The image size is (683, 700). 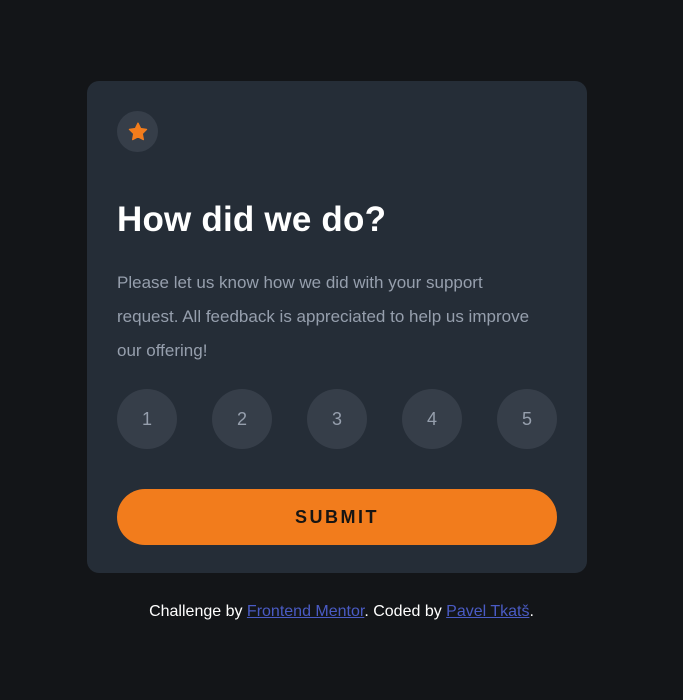 I want to click on star-badge, so click(x=137, y=131).